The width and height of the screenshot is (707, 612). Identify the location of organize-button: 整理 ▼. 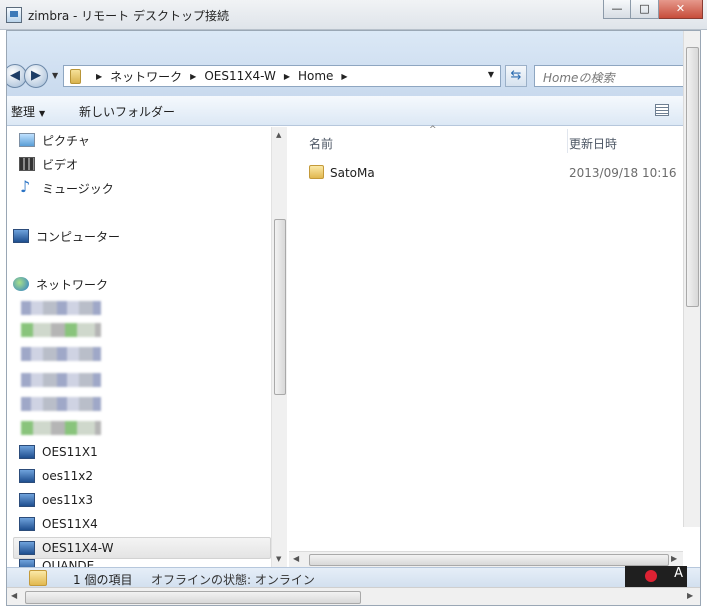
(28, 111).